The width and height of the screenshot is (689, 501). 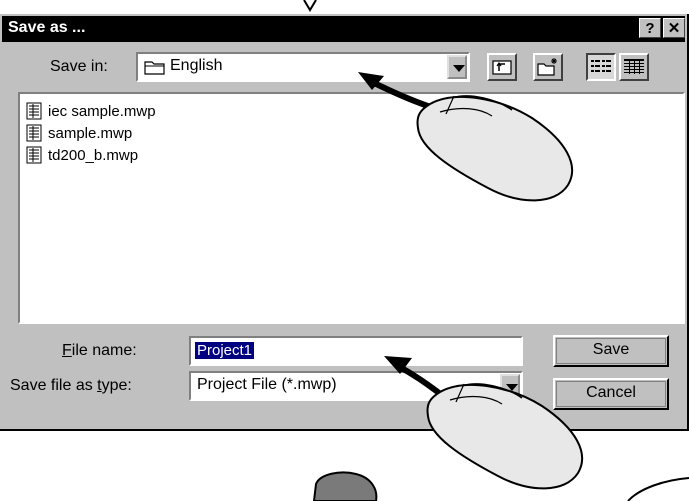 What do you see at coordinates (345, 486) in the screenshot?
I see `partial-hand-shape` at bounding box center [345, 486].